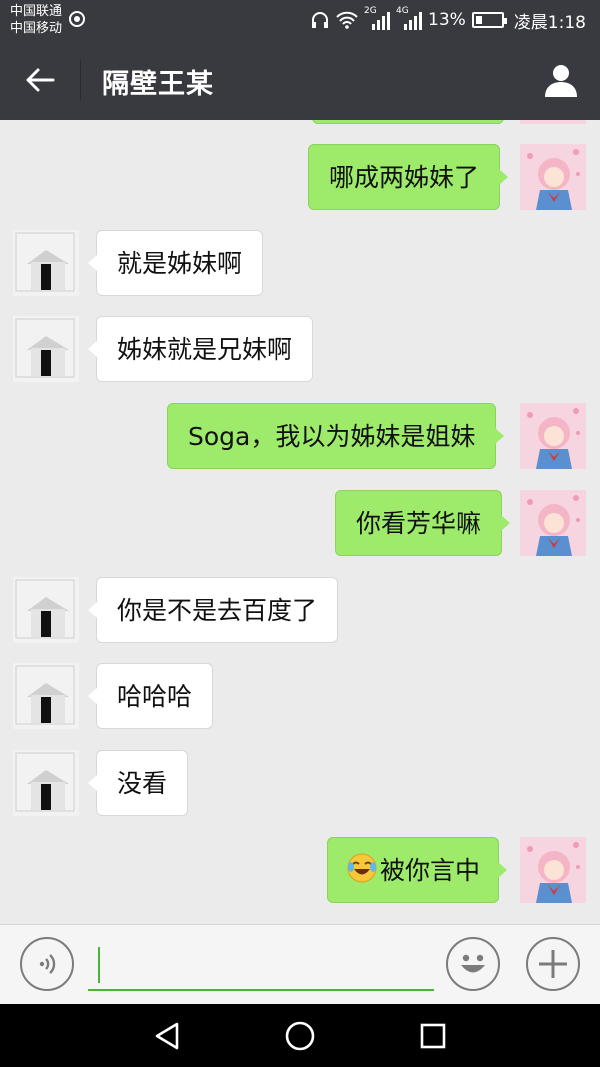 The width and height of the screenshot is (600, 1067). What do you see at coordinates (300, 80) in the screenshot?
I see `chat-header: 隔壁王某` at bounding box center [300, 80].